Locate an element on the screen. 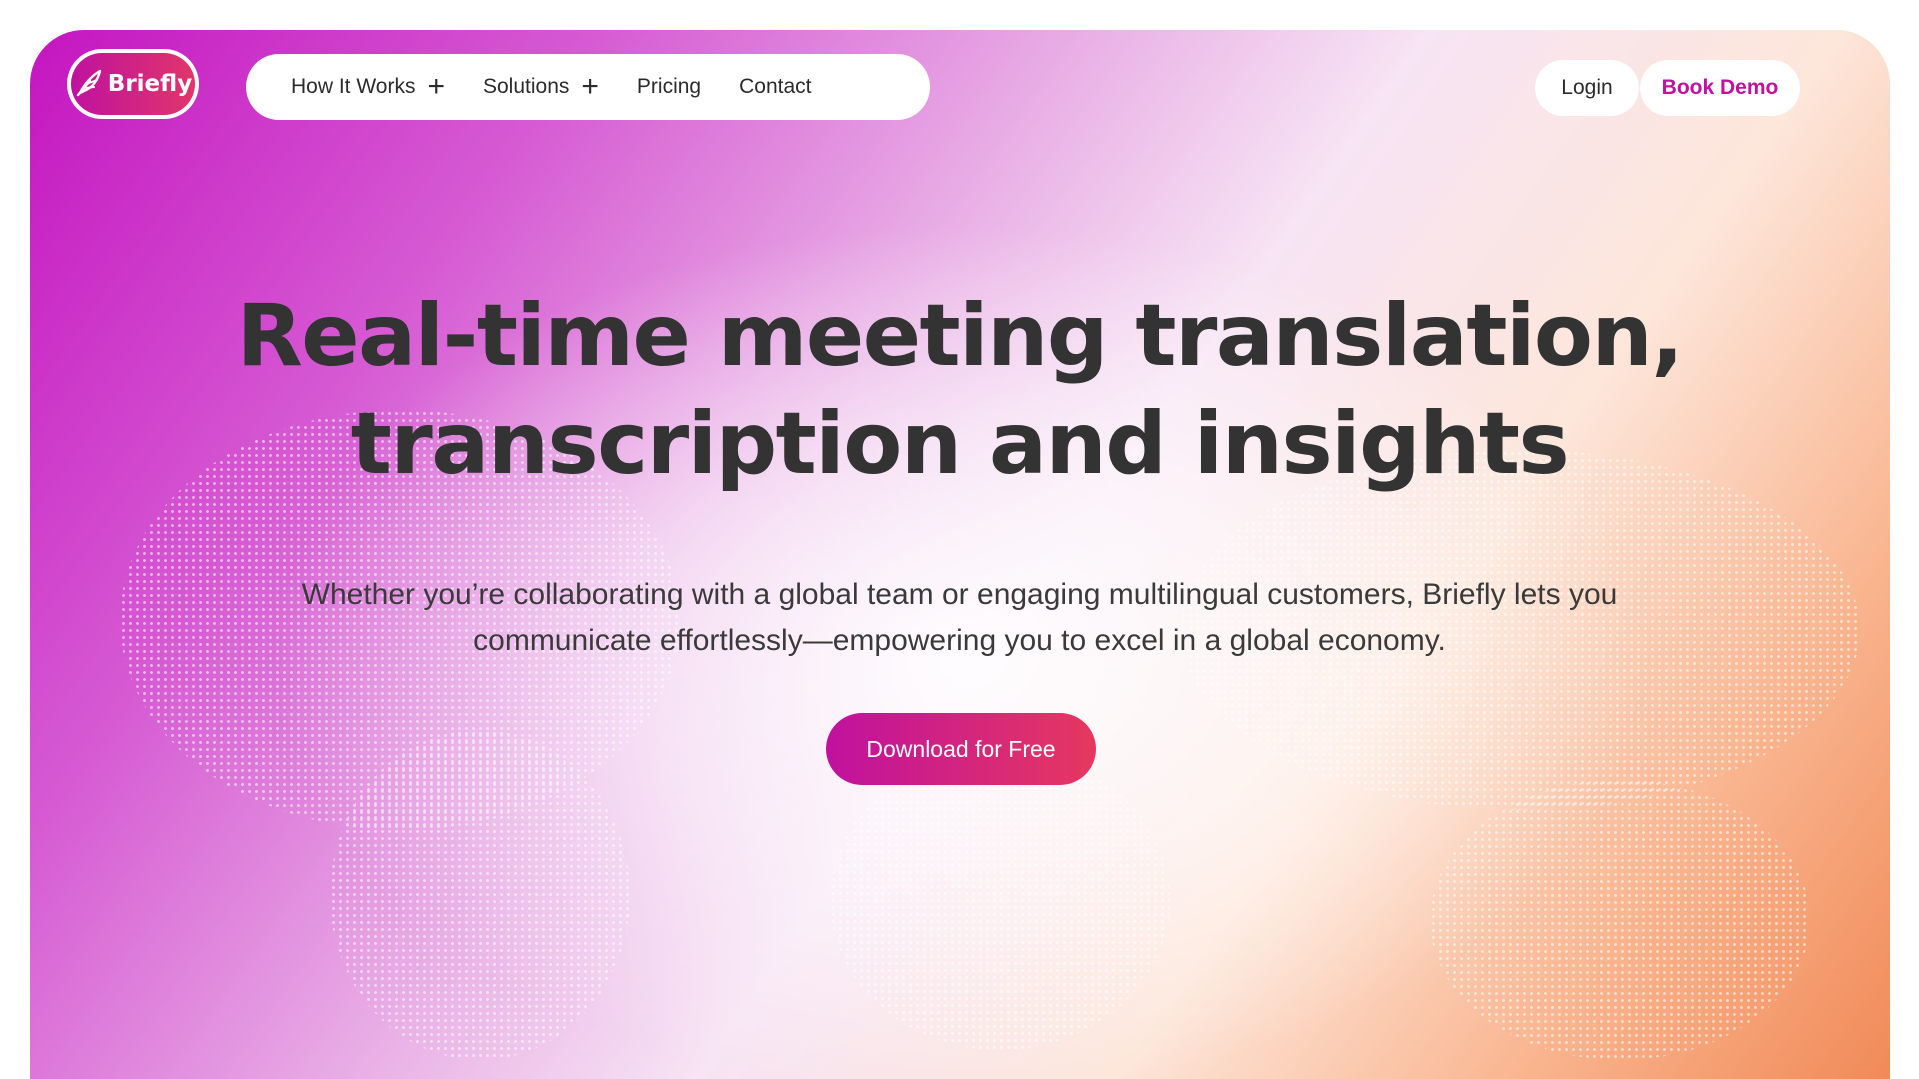  nav-item-label: Pricing is located at coordinates (669, 86).